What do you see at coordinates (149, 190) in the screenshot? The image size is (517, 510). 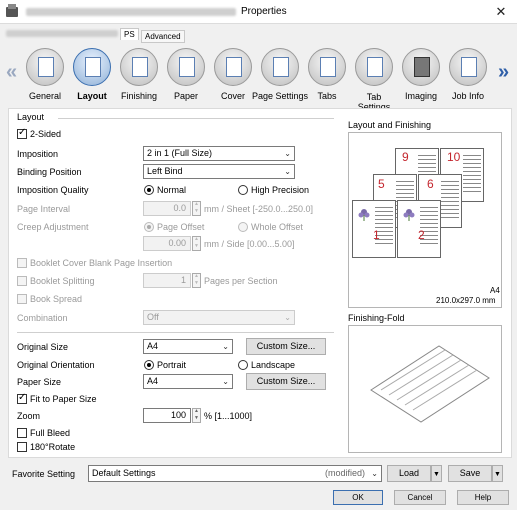 I see `quality-normal-radio` at bounding box center [149, 190].